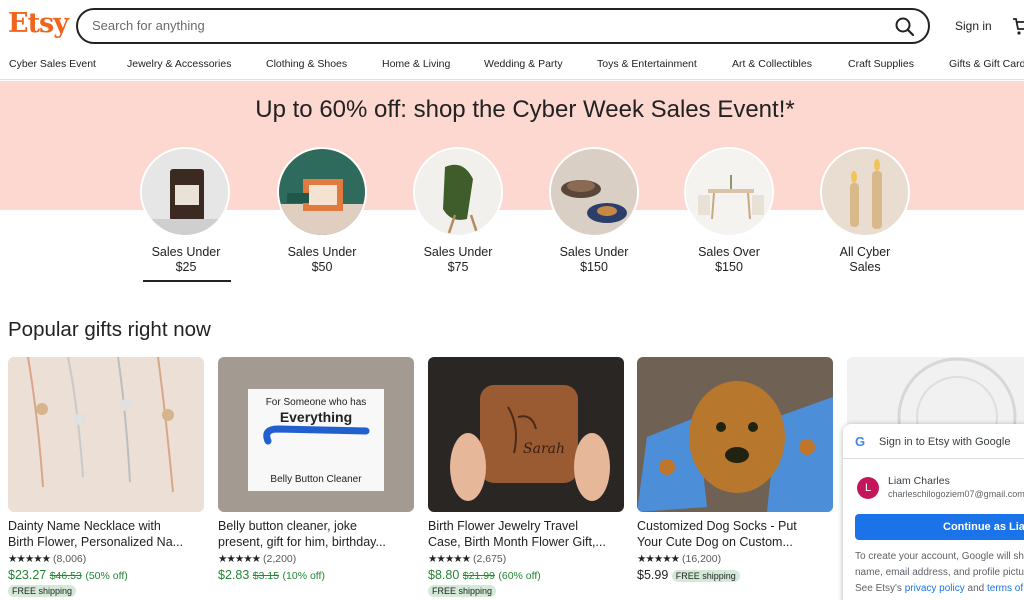 Image resolution: width=1024 pixels, height=600 pixels. I want to click on image-text-line3: Belly Button Cleaner, so click(316, 479).